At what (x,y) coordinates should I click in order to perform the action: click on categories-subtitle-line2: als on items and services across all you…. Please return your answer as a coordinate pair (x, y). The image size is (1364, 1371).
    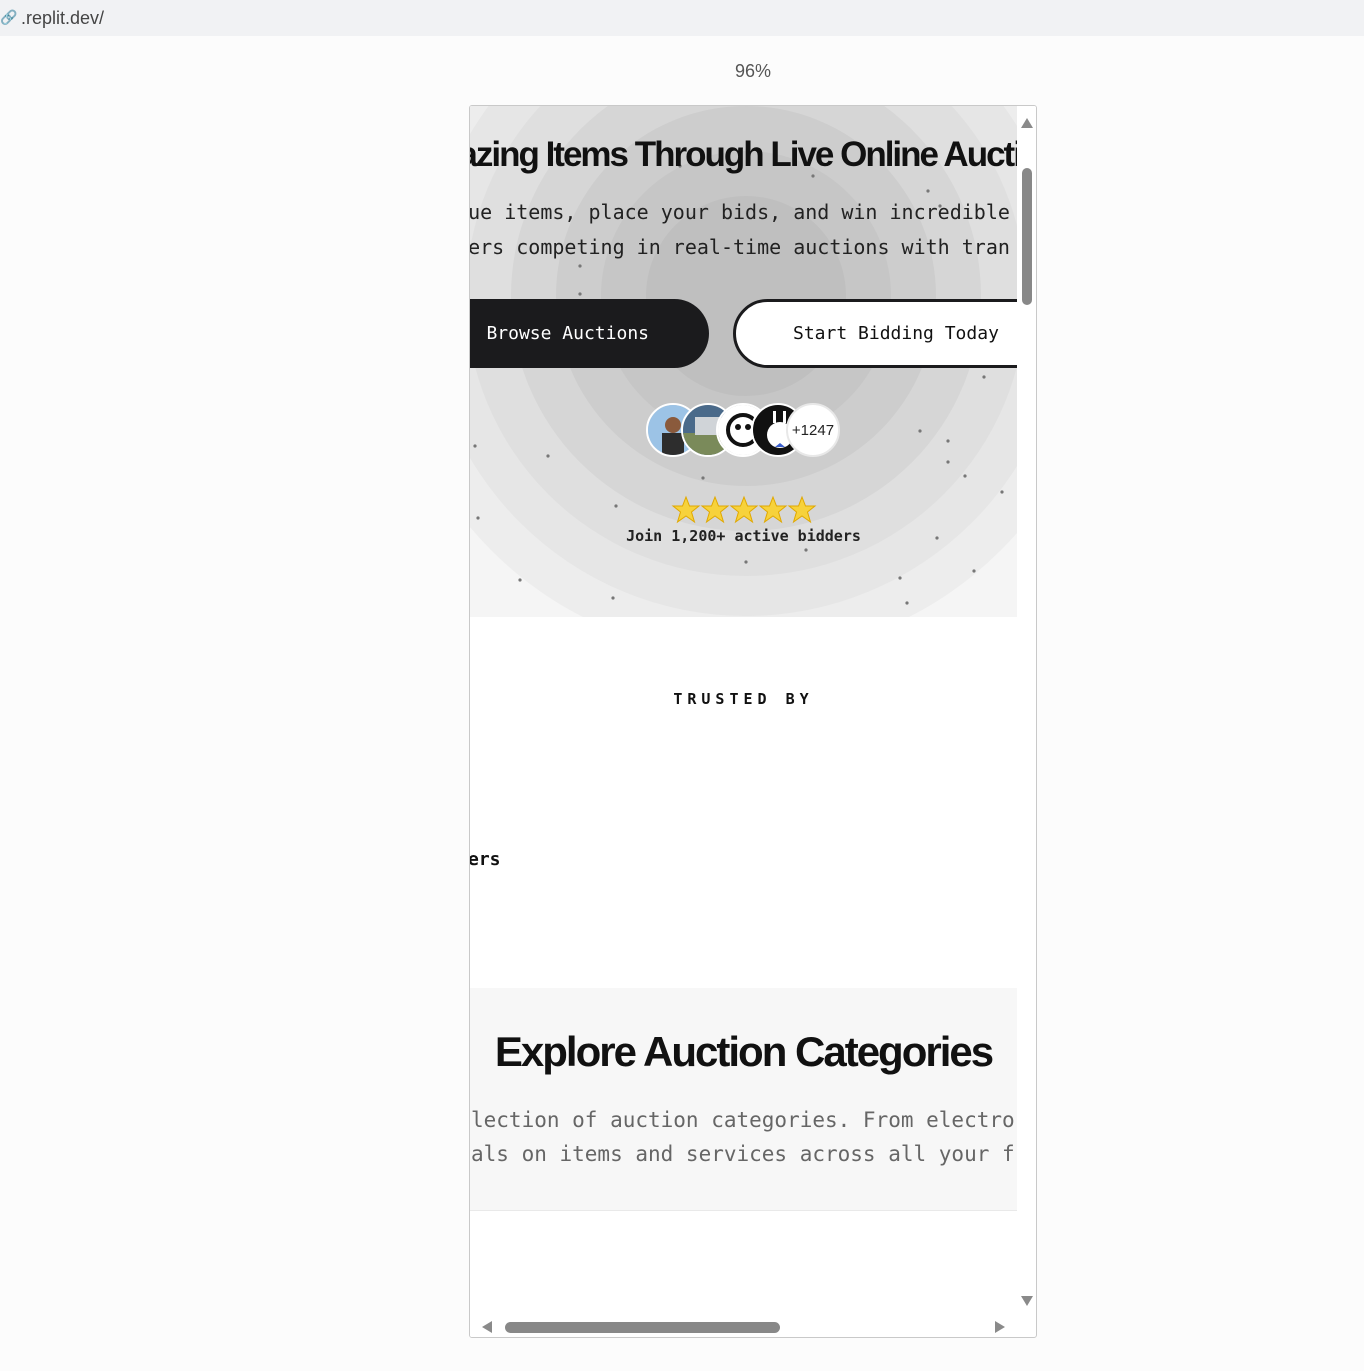
    Looking at the image, I should click on (743, 1154).